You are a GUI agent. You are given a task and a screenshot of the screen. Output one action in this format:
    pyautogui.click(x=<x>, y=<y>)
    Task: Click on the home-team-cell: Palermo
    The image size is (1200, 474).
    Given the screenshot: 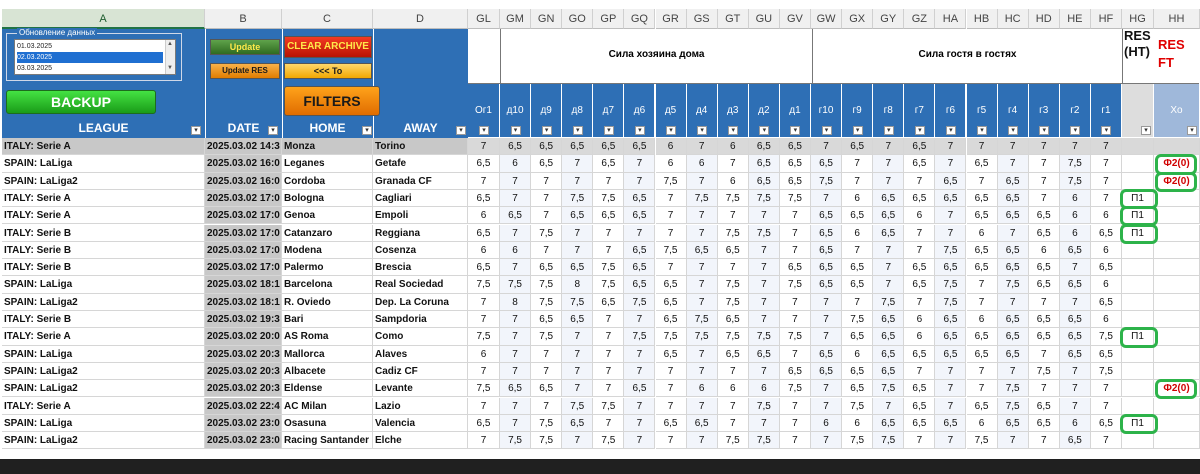 What is the action you would take?
    pyautogui.click(x=327, y=268)
    